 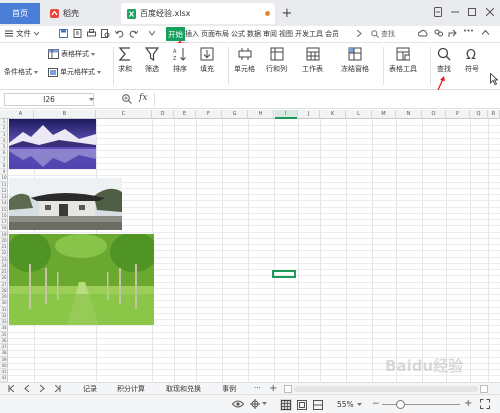 What do you see at coordinates (77, 33) in the screenshot?
I see `output-pdf-icon` at bounding box center [77, 33].